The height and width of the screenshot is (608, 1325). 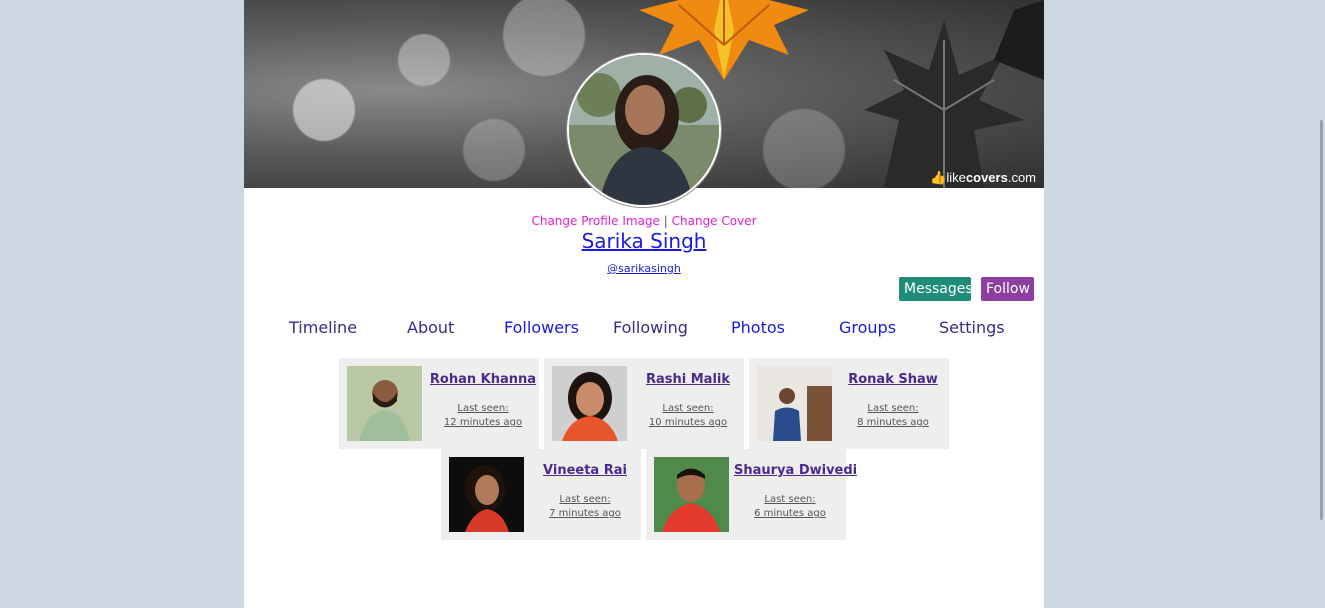 I want to click on cover-watermark: 👍likecovers.com, so click(x=983, y=178).